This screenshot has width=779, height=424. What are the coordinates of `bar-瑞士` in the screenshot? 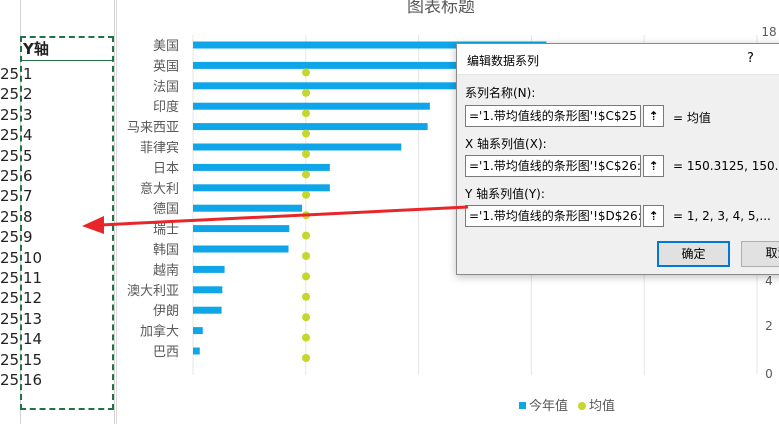 It's located at (241, 229).